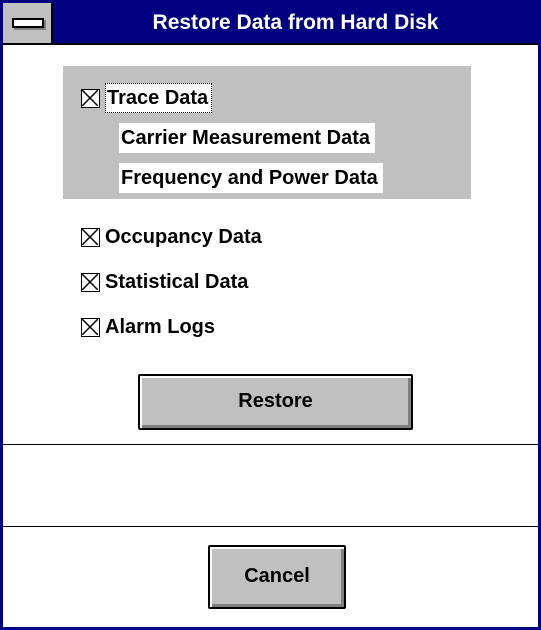  What do you see at coordinates (177, 281) in the screenshot?
I see `statistical-data-label: Statistical Data` at bounding box center [177, 281].